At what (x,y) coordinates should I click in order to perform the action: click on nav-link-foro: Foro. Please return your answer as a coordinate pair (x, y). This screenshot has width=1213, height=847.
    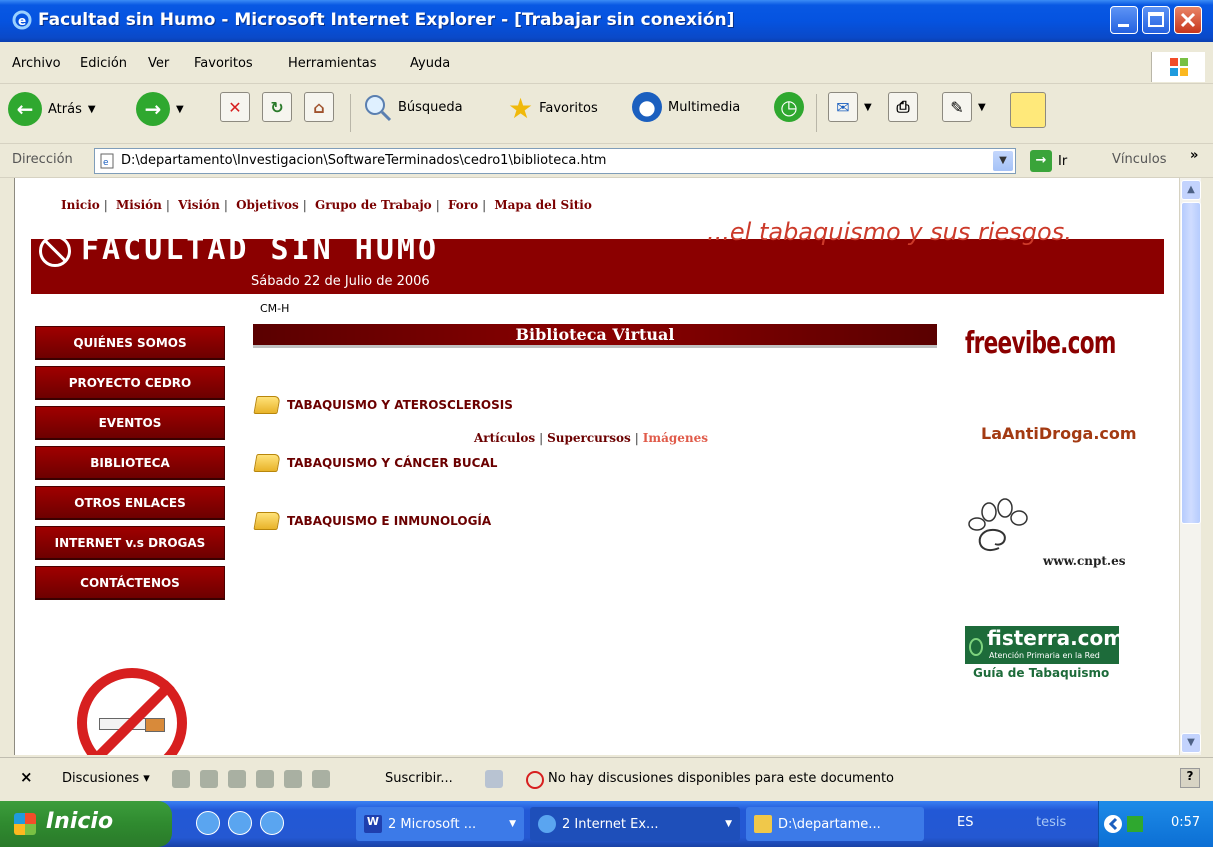
    Looking at the image, I should click on (463, 205).